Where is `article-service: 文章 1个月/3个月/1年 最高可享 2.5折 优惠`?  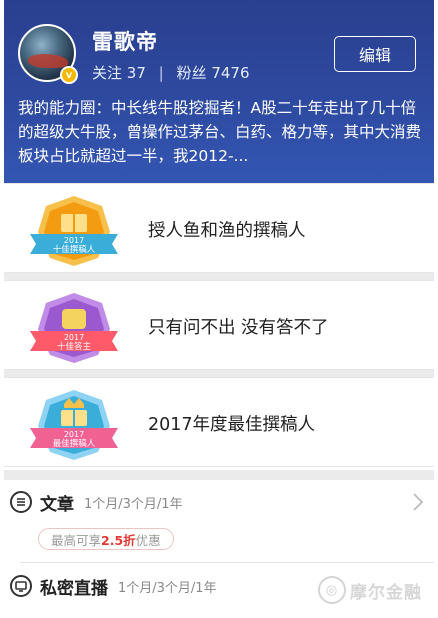 article-service: 文章 1个月/3个月/1年 最高可享 2.5折 优惠 is located at coordinates (219, 522).